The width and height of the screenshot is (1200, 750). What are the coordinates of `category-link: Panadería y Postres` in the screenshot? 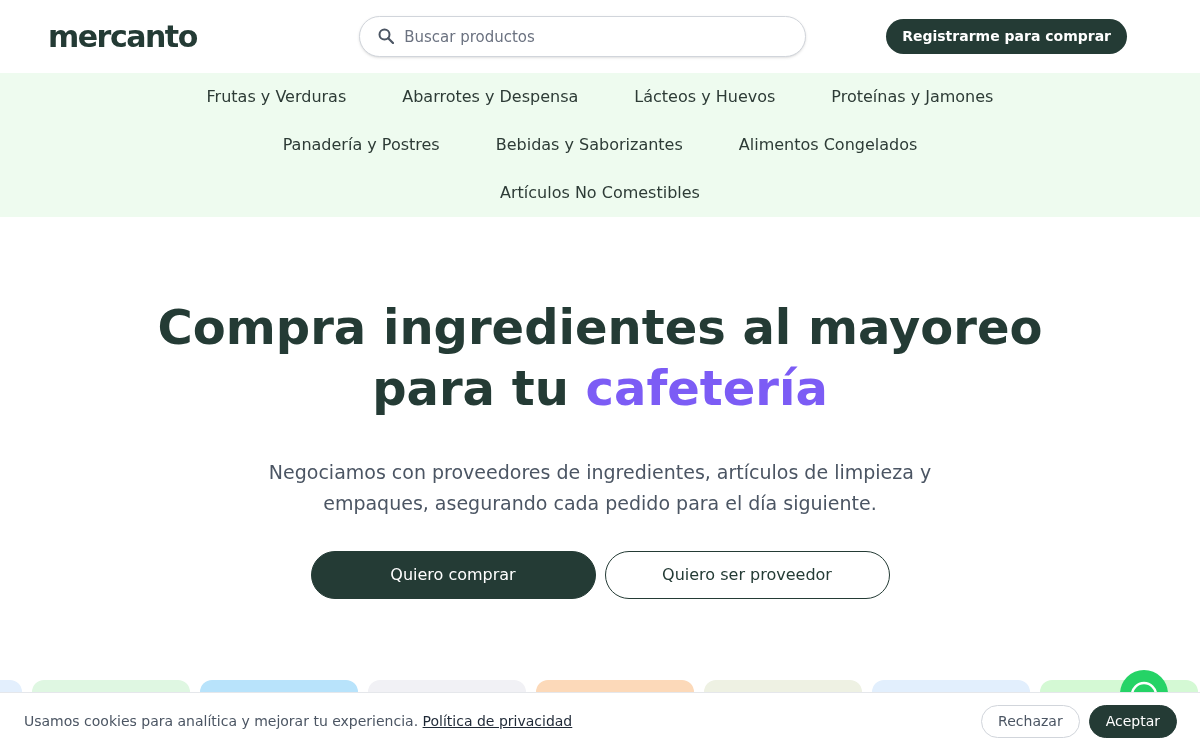 It's located at (361, 145).